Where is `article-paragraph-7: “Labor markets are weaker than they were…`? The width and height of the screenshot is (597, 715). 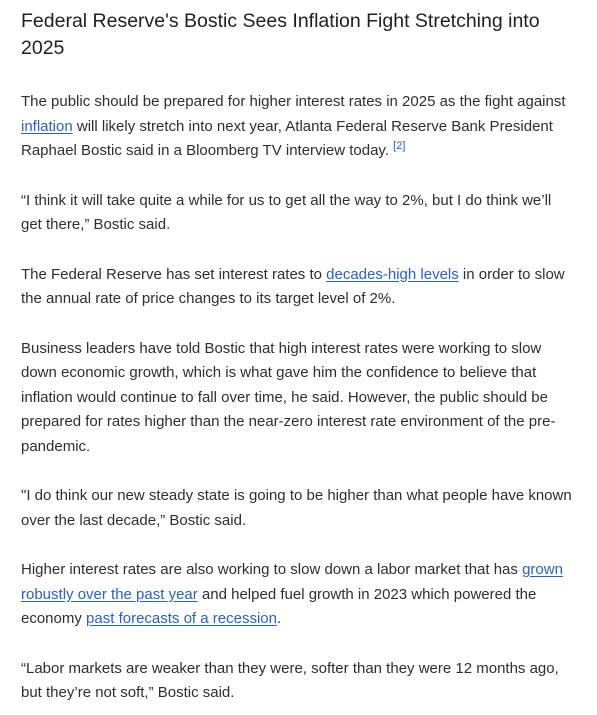 article-paragraph-7: “Labor markets are weaker than they were… is located at coordinates (290, 680).